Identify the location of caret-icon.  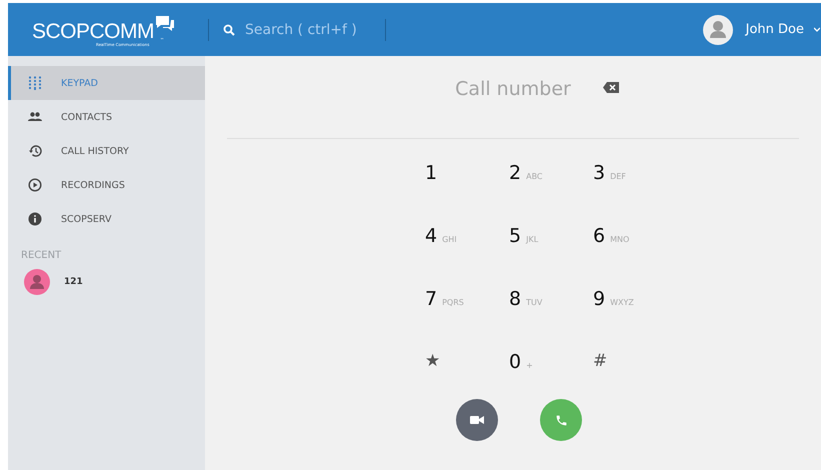
(817, 29).